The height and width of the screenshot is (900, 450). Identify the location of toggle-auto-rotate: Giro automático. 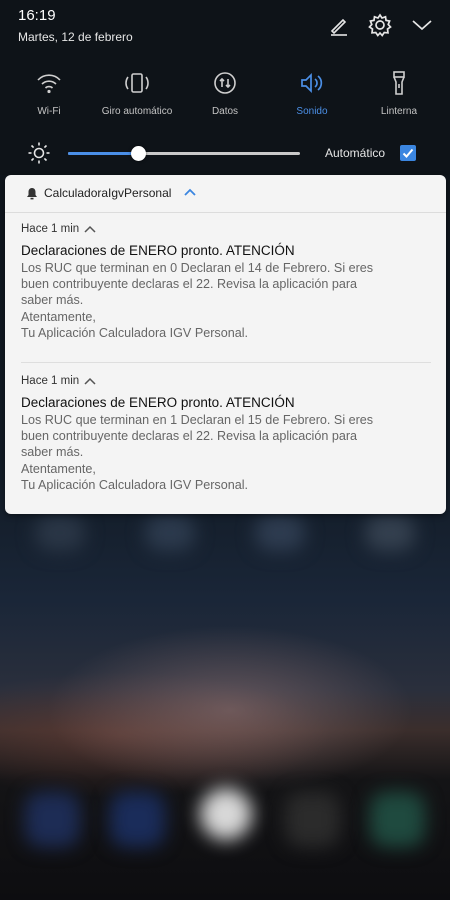
(137, 92).